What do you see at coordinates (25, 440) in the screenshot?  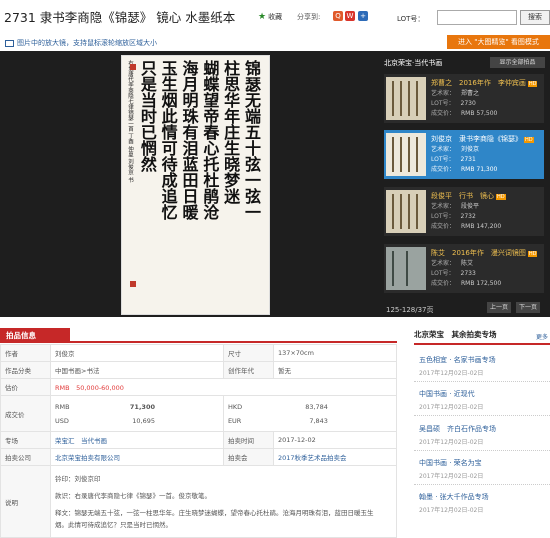 I see `session-key: 专场` at bounding box center [25, 440].